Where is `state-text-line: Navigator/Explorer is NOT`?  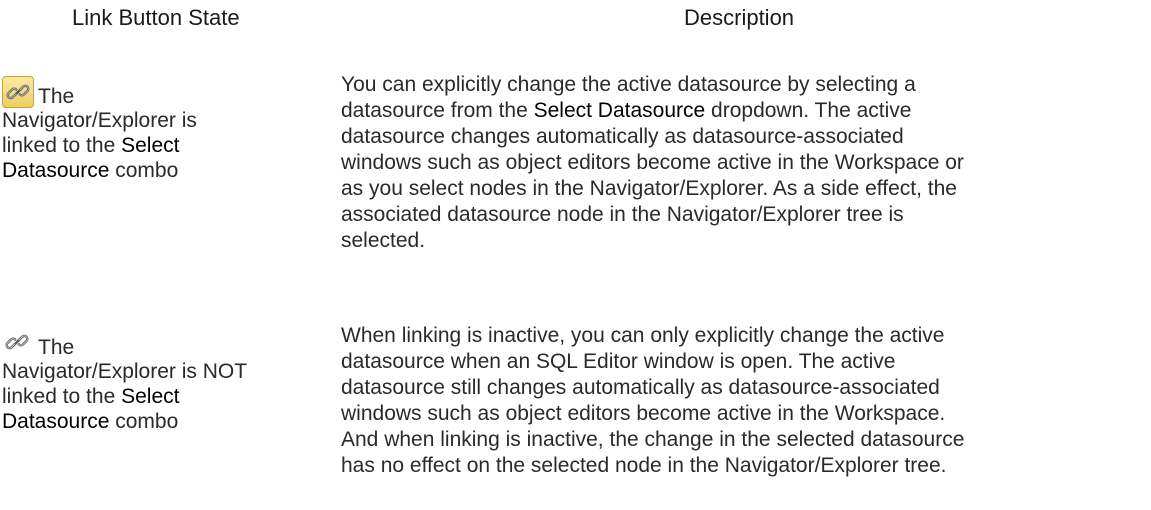 state-text-line: Navigator/Explorer is NOT is located at coordinates (125, 371).